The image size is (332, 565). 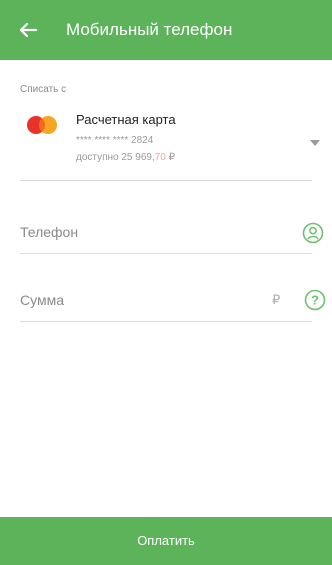 What do you see at coordinates (315, 143) in the screenshot?
I see `chevron-down-icon` at bounding box center [315, 143].